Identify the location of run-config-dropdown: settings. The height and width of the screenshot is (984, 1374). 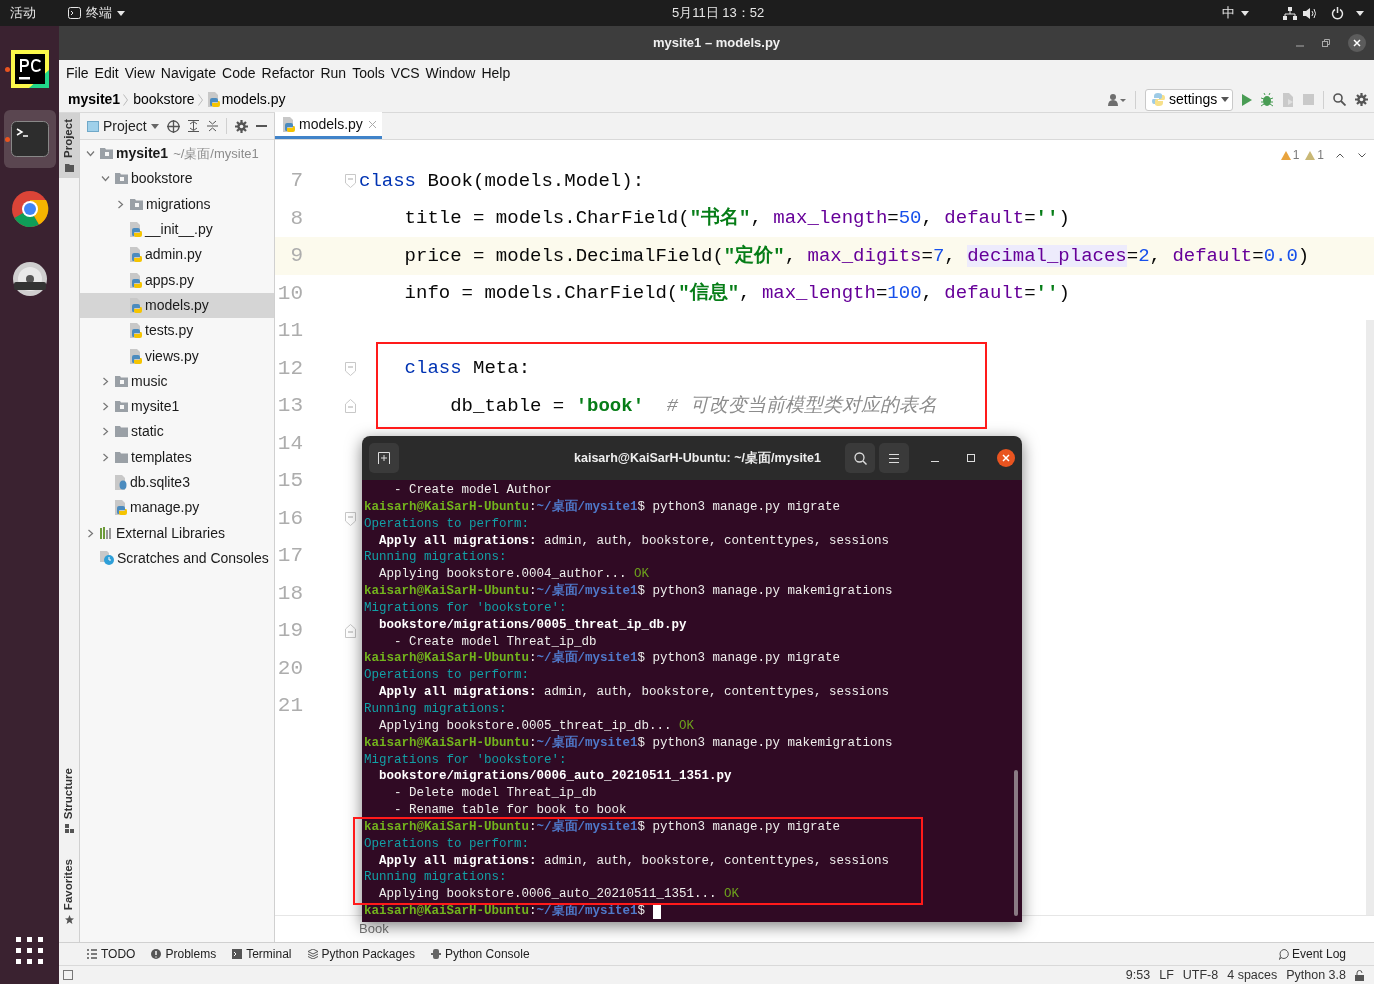
(1189, 99).